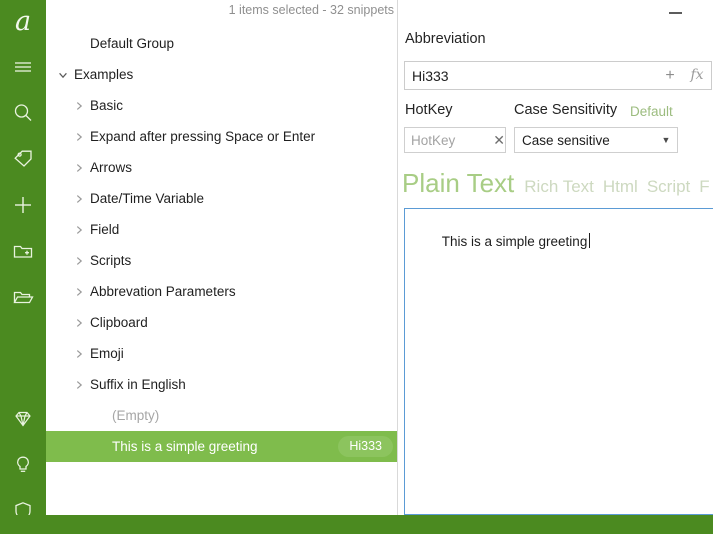  I want to click on tree-row-label: (Empty), so click(136, 415).